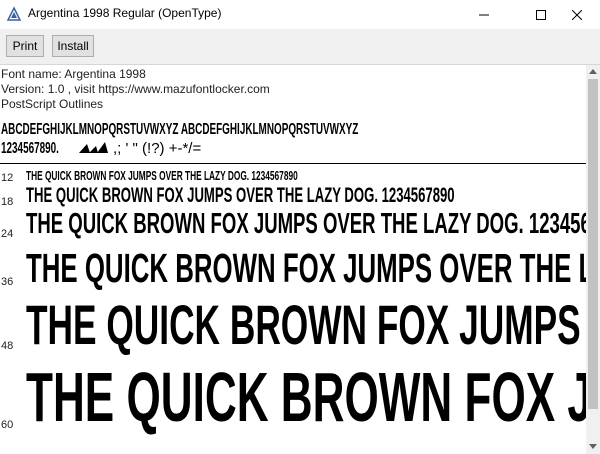 This screenshot has height=454, width=600. Describe the element at coordinates (14, 13) in the screenshot. I see `font-viewer-icon` at that location.